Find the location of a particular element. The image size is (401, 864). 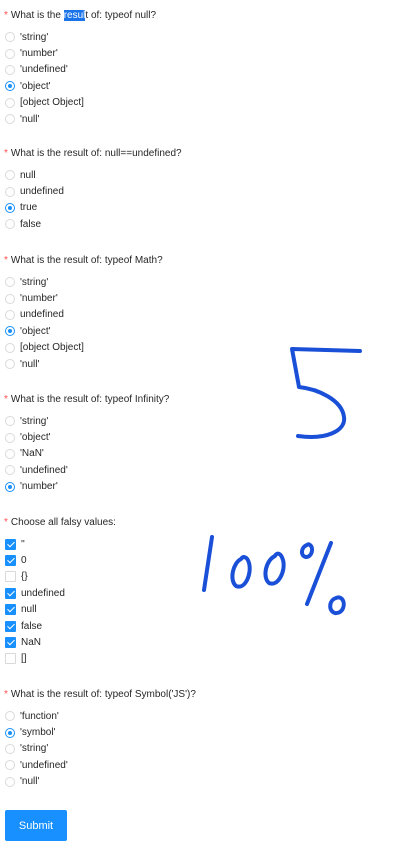

option-label: [] is located at coordinates (24, 659).